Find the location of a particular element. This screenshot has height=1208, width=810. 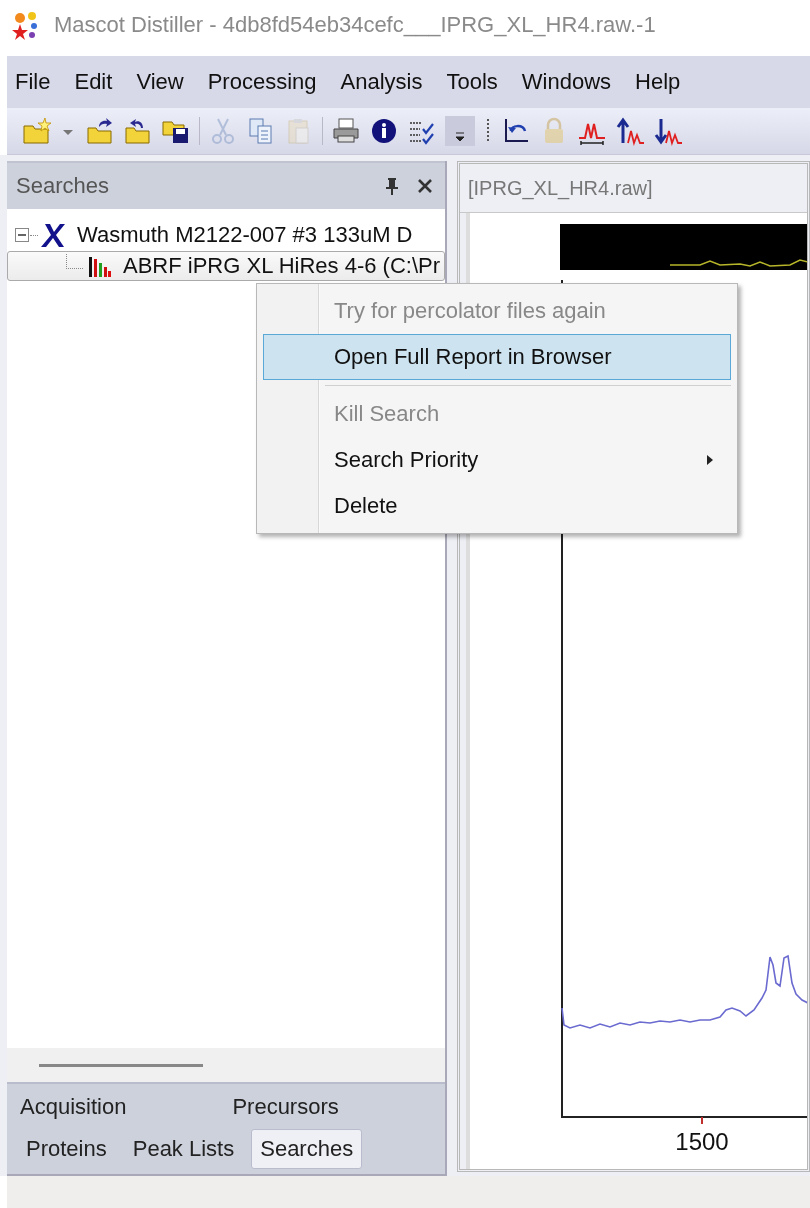

collapse-icon is located at coordinates (22, 235).